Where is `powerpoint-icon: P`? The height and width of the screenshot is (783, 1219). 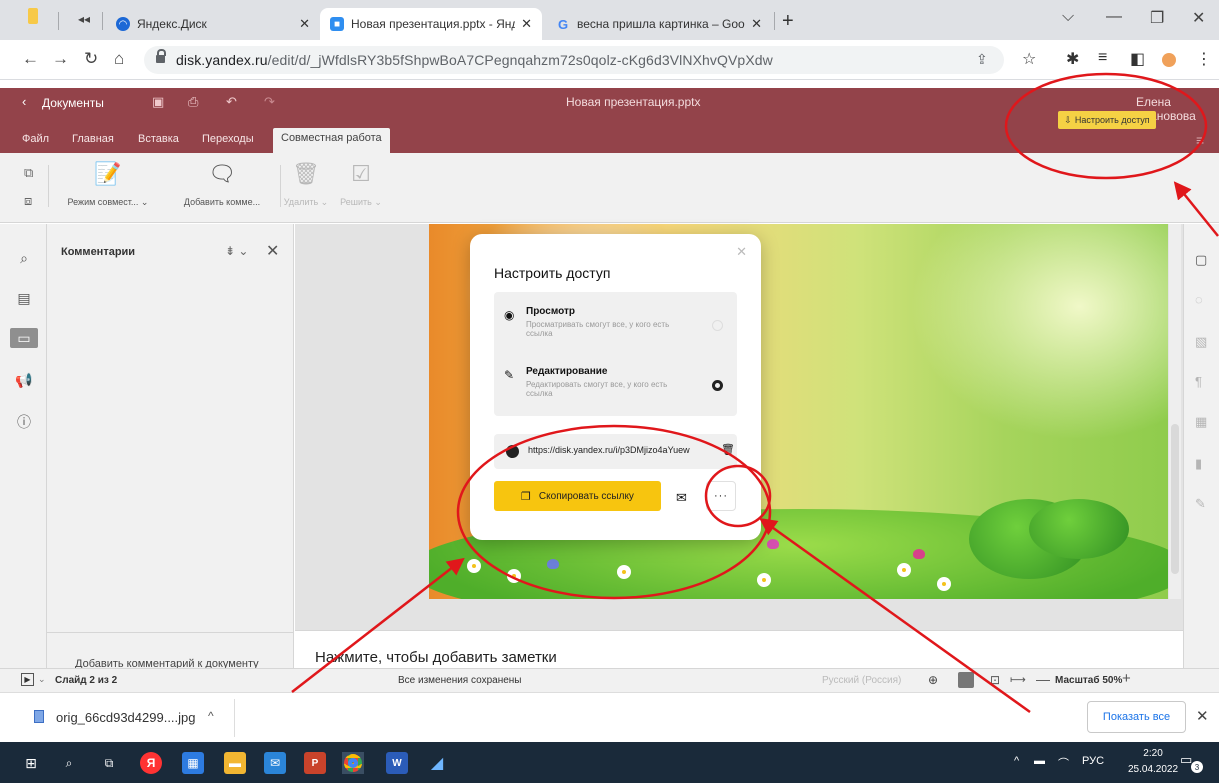 powerpoint-icon: P is located at coordinates (315, 763).